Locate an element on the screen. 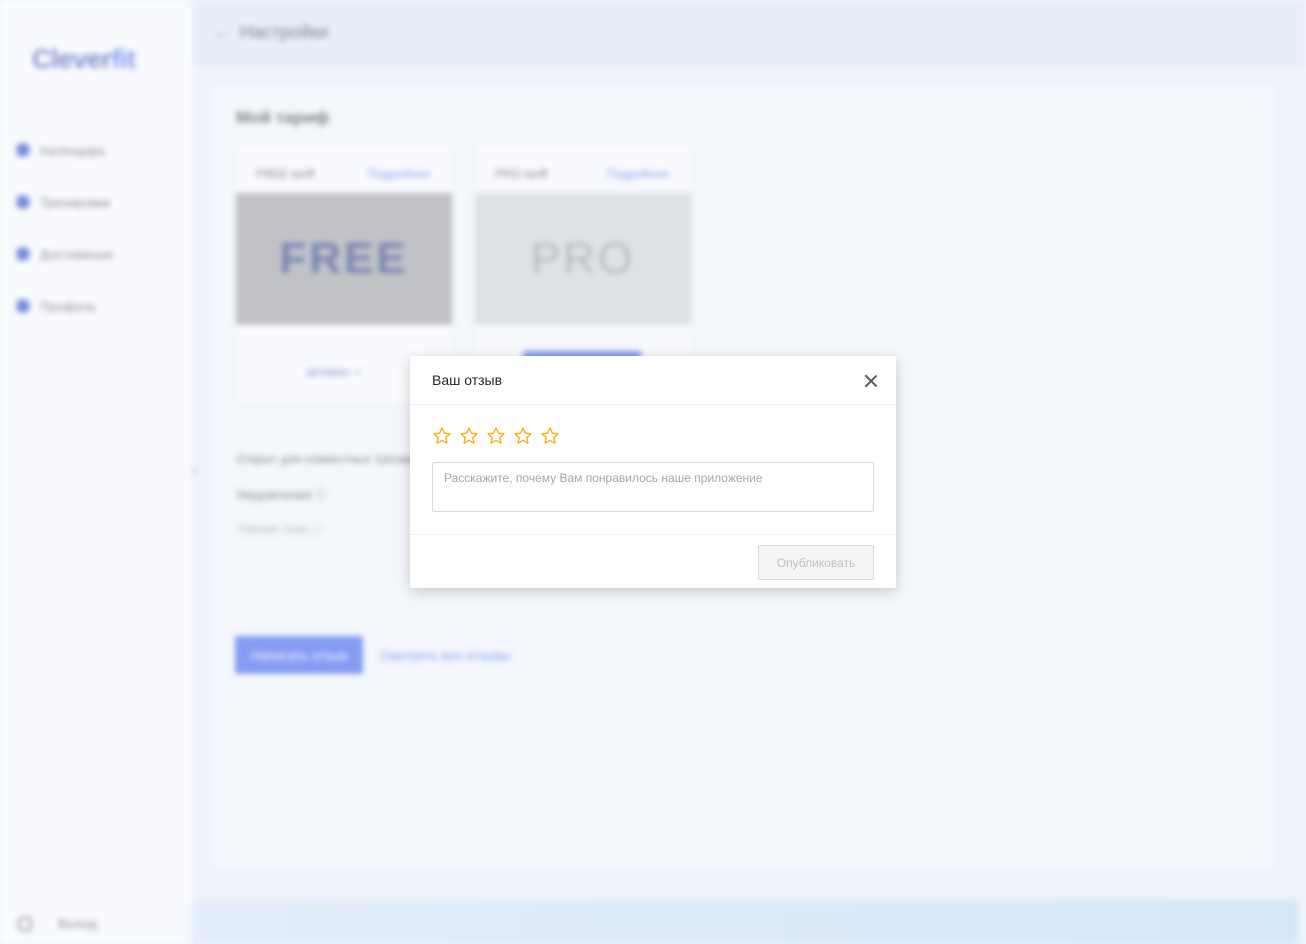 This screenshot has width=1306, height=944. modal-footer: Опубликовать is located at coordinates (653, 561).